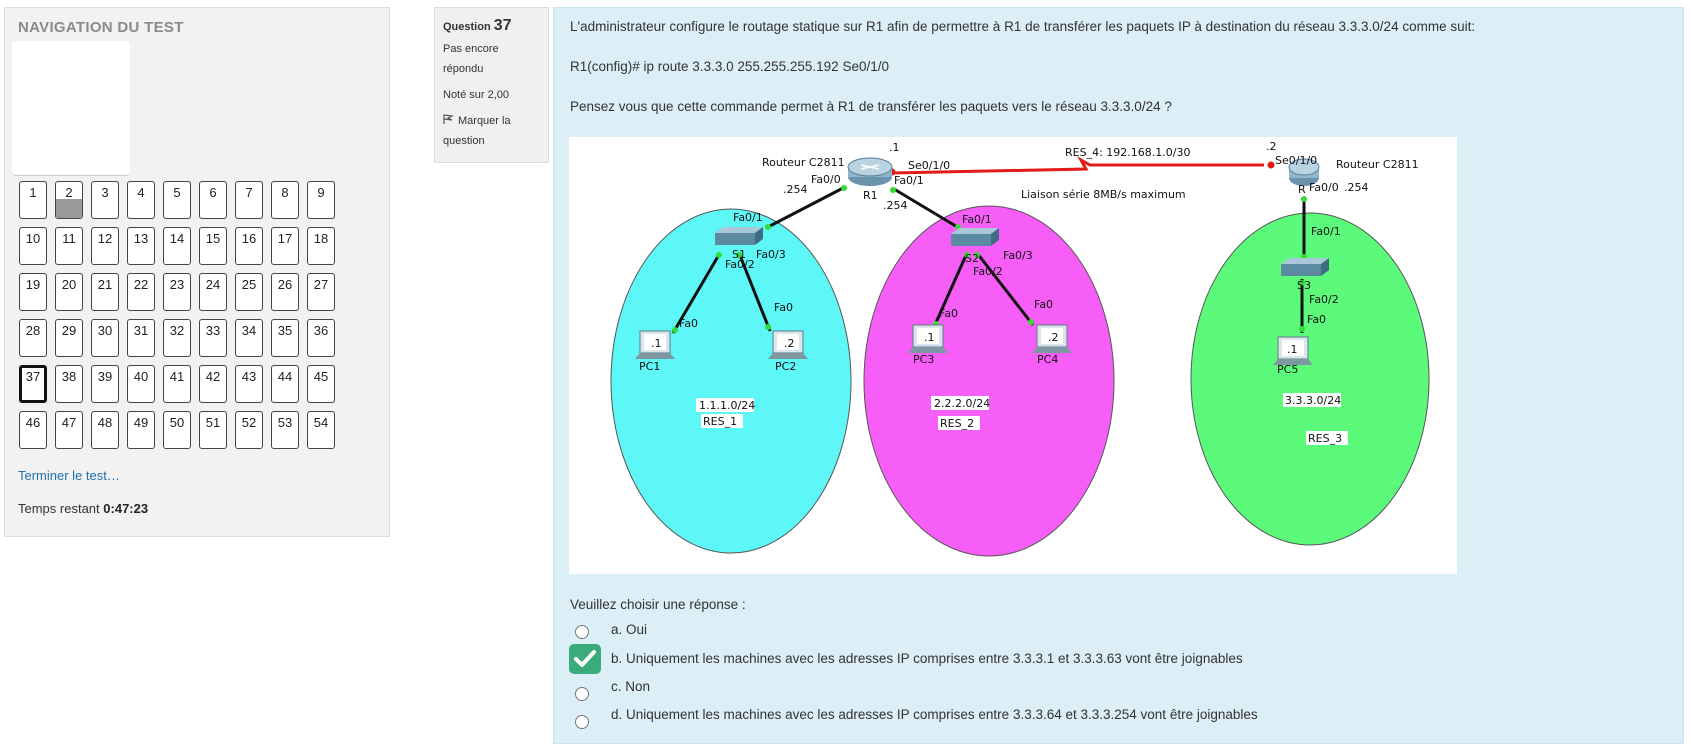 The image size is (1691, 748). I want to click on question-nav-button-53: 53, so click(285, 430).